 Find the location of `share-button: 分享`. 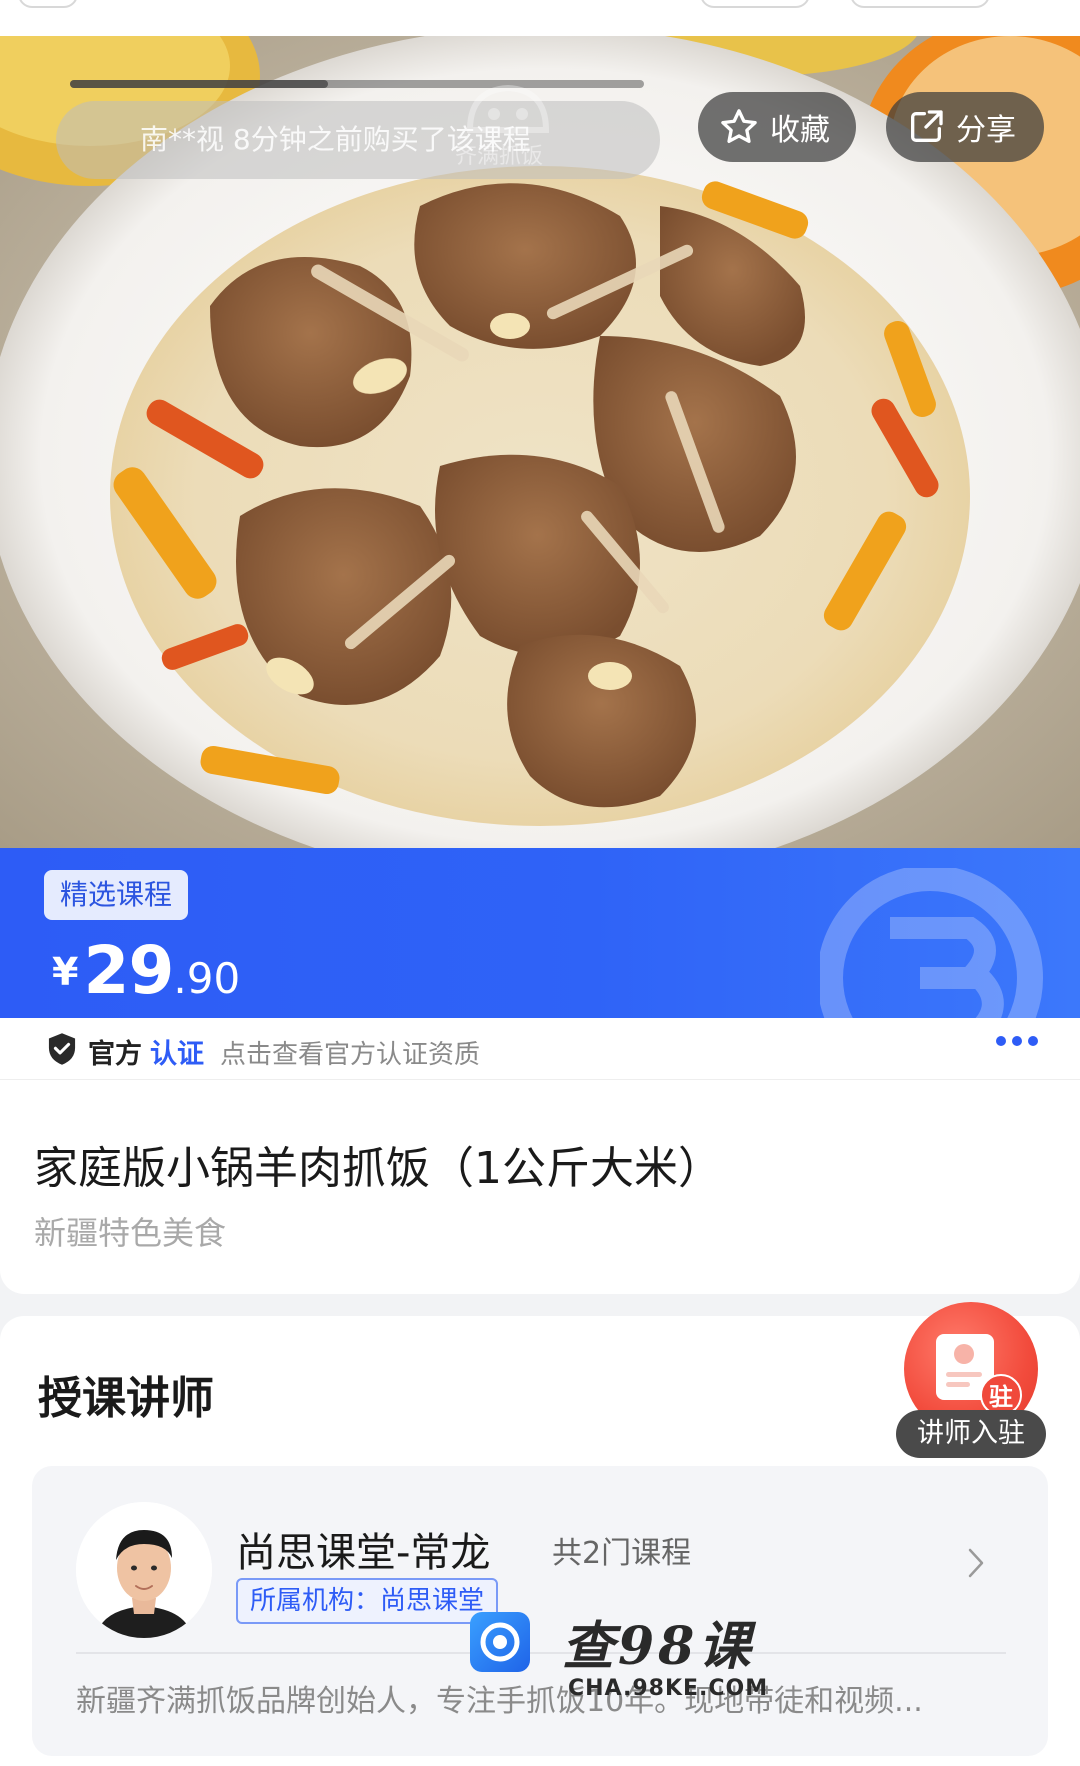

share-button: 分享 is located at coordinates (965, 127).